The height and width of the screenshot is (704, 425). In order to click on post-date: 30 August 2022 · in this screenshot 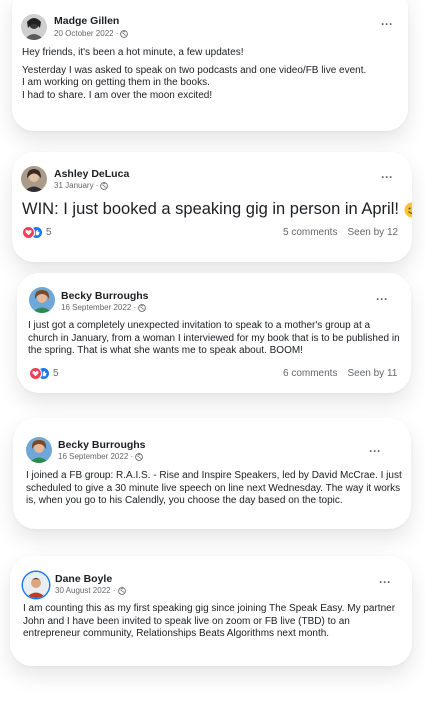, I will do `click(90, 590)`.